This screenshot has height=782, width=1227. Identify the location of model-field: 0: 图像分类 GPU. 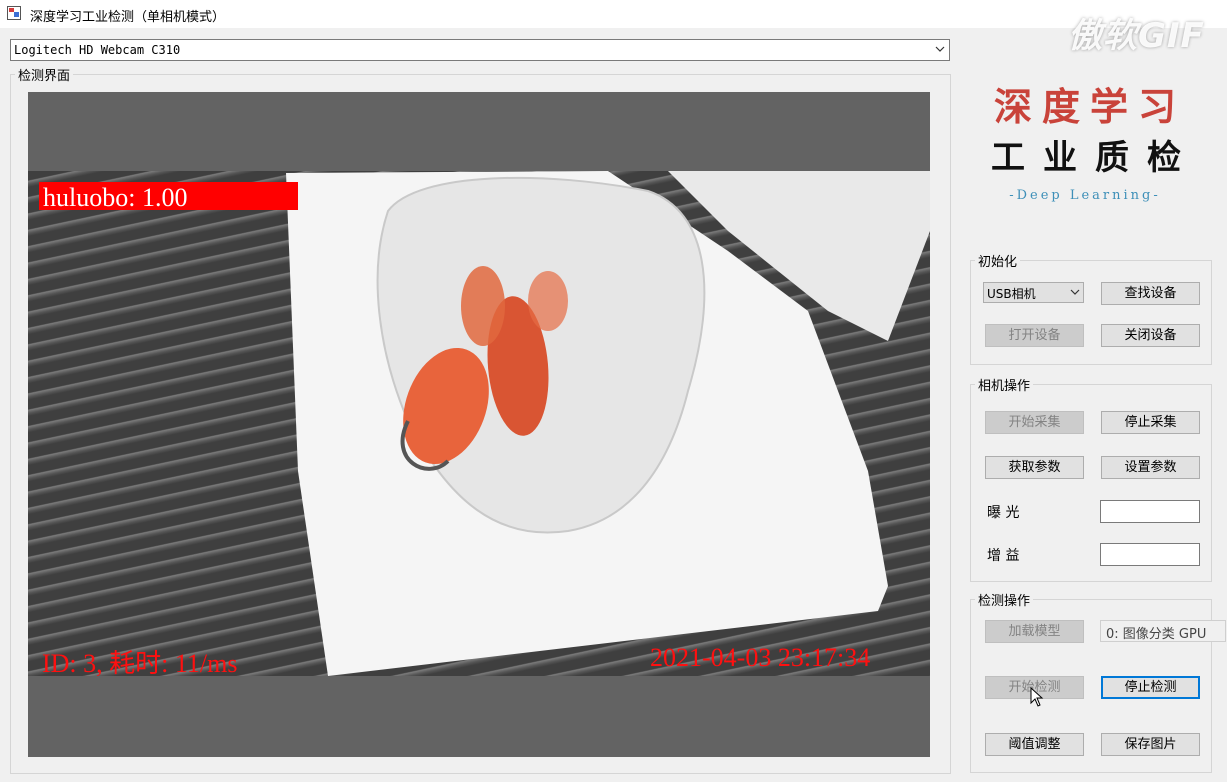
(1163, 631).